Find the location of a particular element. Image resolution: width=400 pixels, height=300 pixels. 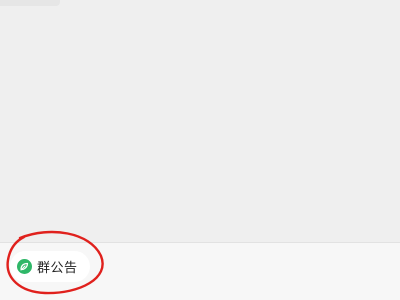

announcement-icon is located at coordinates (24, 266).